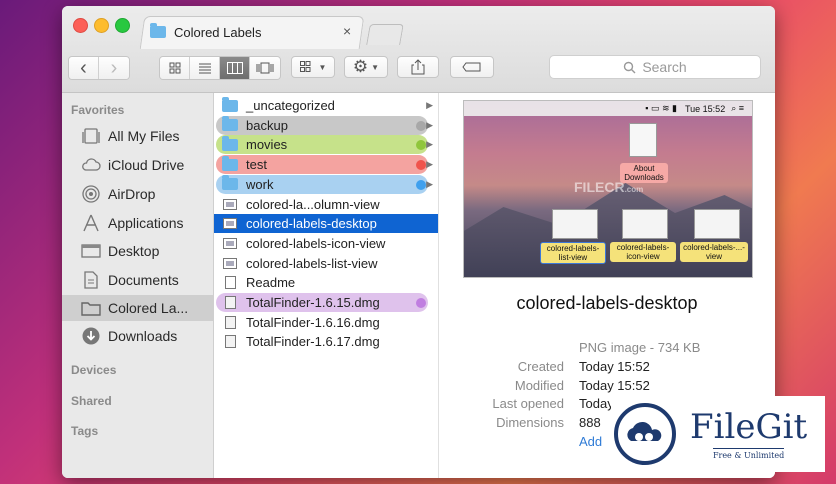 The image size is (836, 484). I want to click on thumbnail-watermark-text: FILECR, so click(599, 187).